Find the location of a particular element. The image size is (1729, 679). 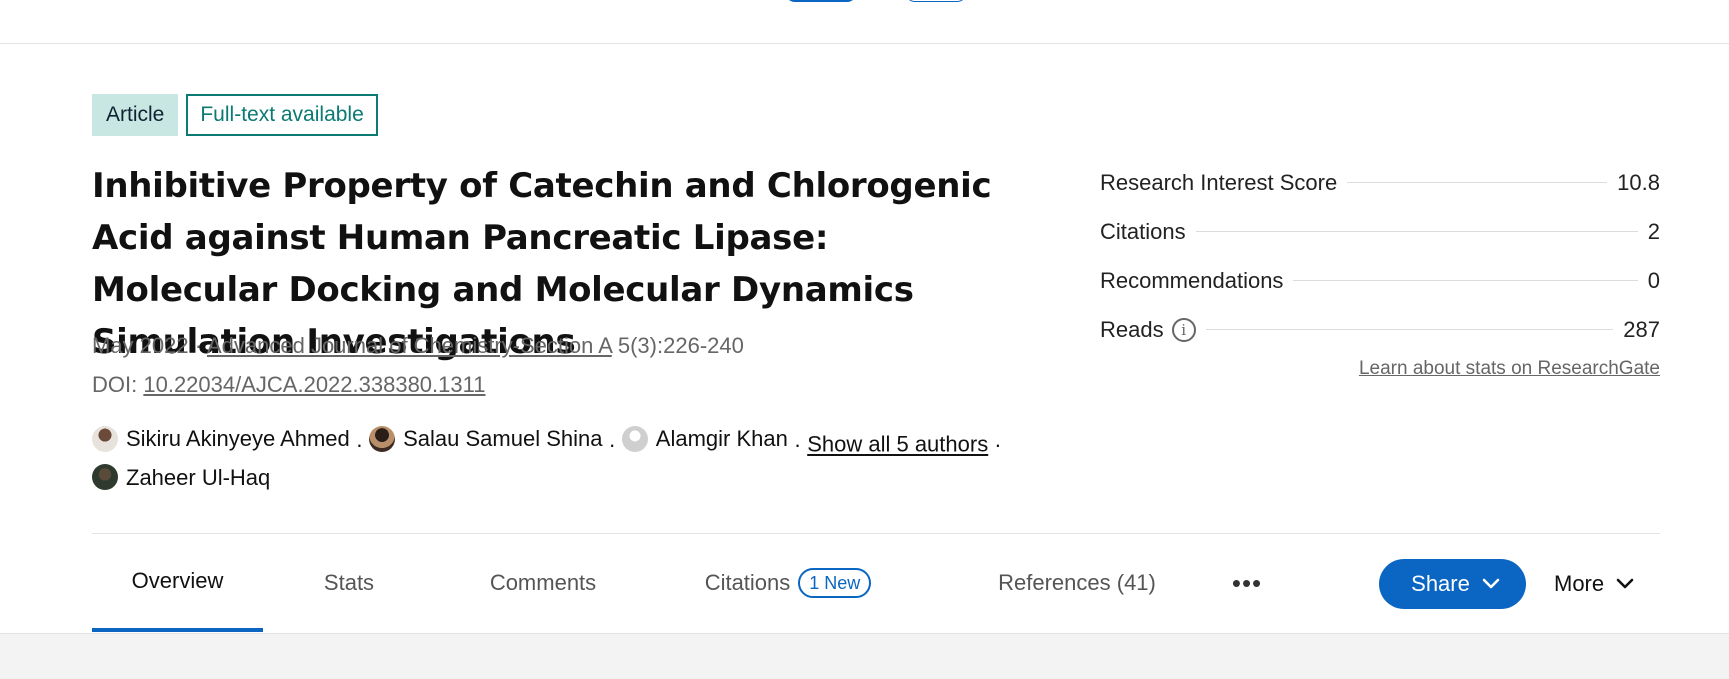

author-item: Sikiru Akinyeye Ahmed is located at coordinates (221, 438).